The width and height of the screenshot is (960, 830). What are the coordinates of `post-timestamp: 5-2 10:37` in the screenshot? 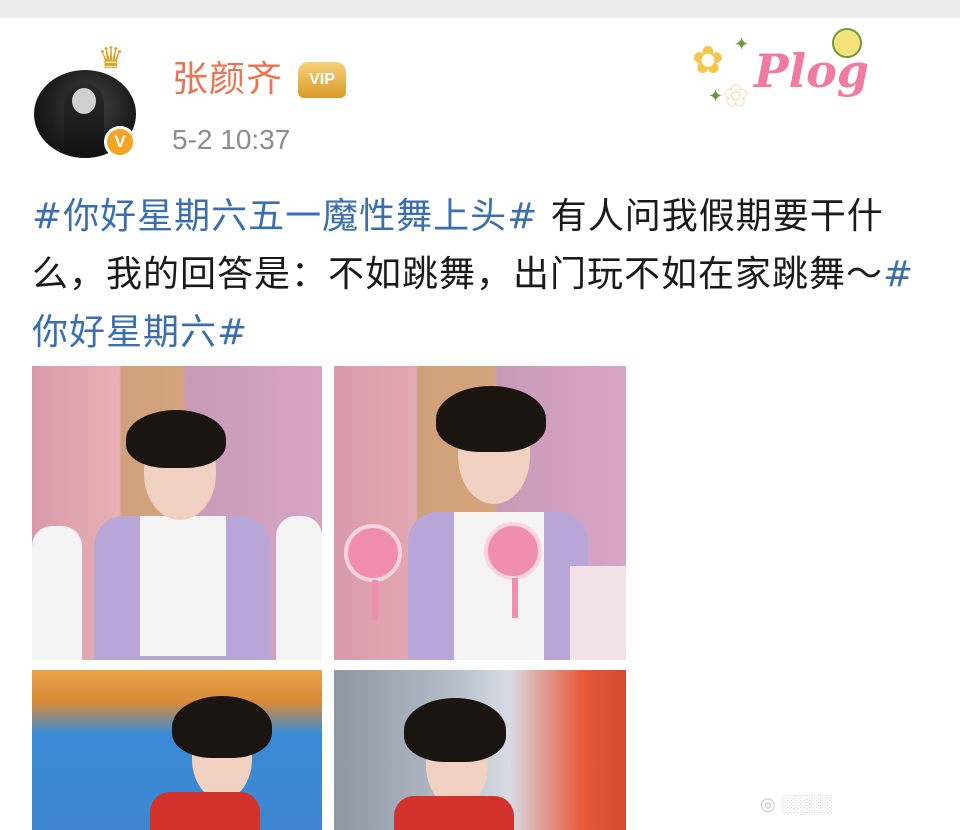 It's located at (231, 139).